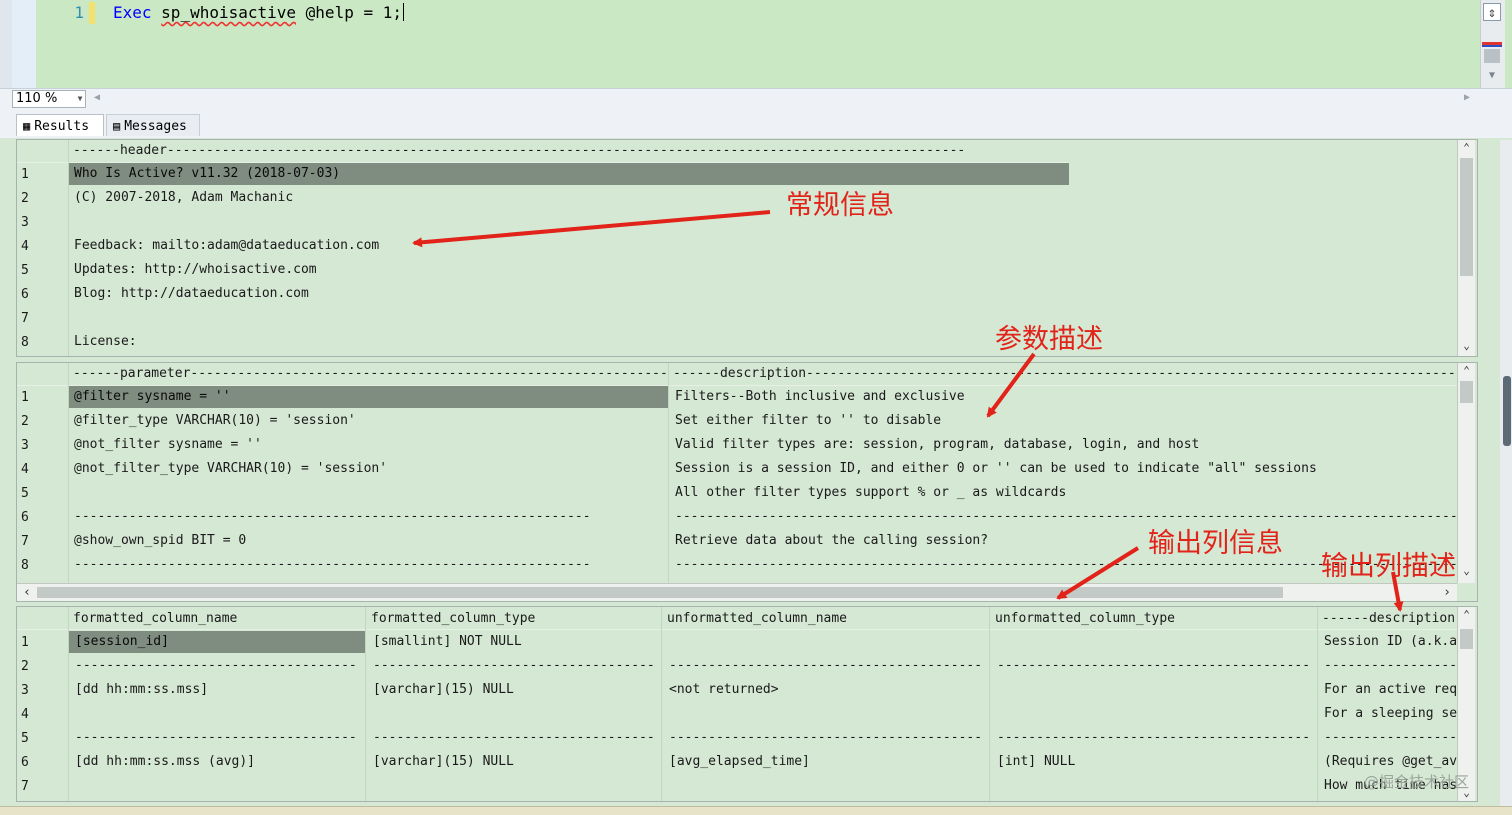 The image size is (1512, 815). Describe the element at coordinates (1492, 76) in the screenshot. I see `scroll-down-arrow-icon: ▼` at that location.